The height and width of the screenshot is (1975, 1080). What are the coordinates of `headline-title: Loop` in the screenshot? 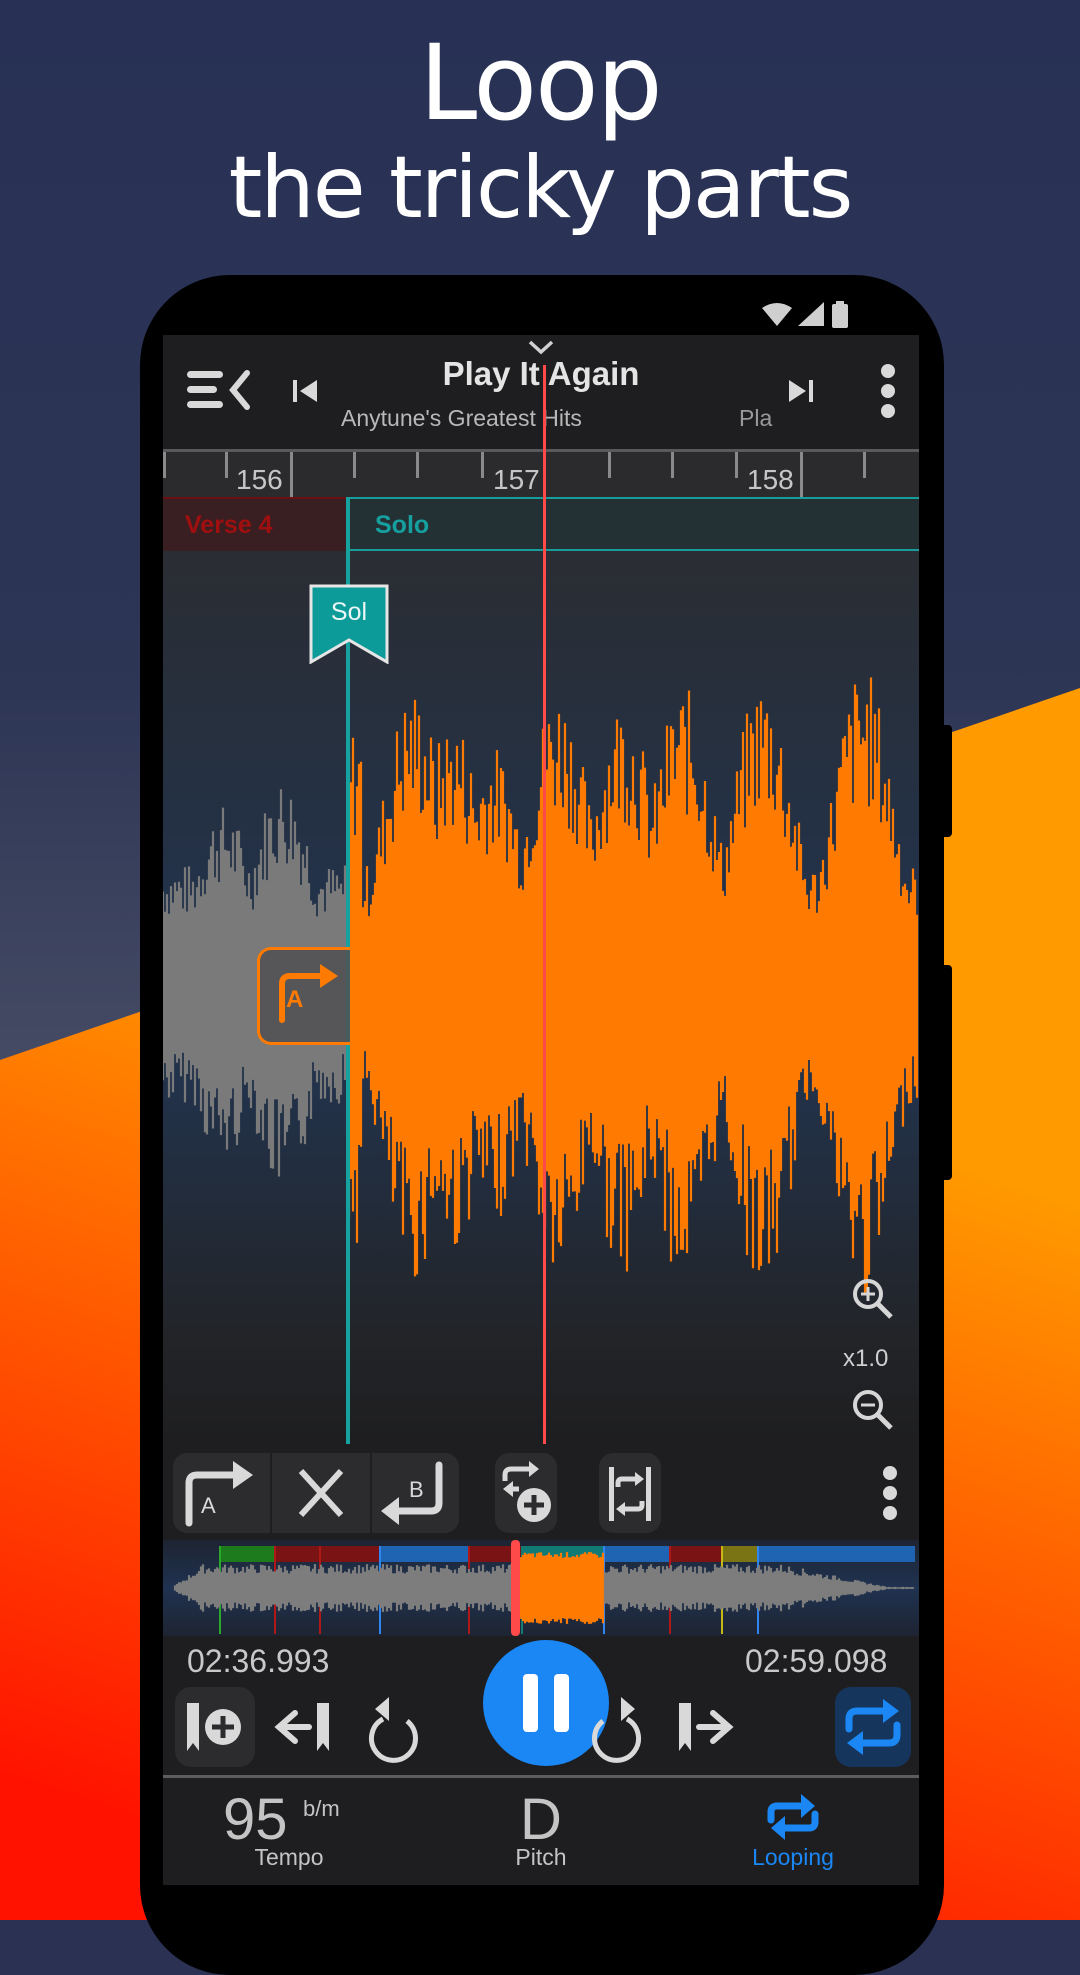 It's located at (540, 83).